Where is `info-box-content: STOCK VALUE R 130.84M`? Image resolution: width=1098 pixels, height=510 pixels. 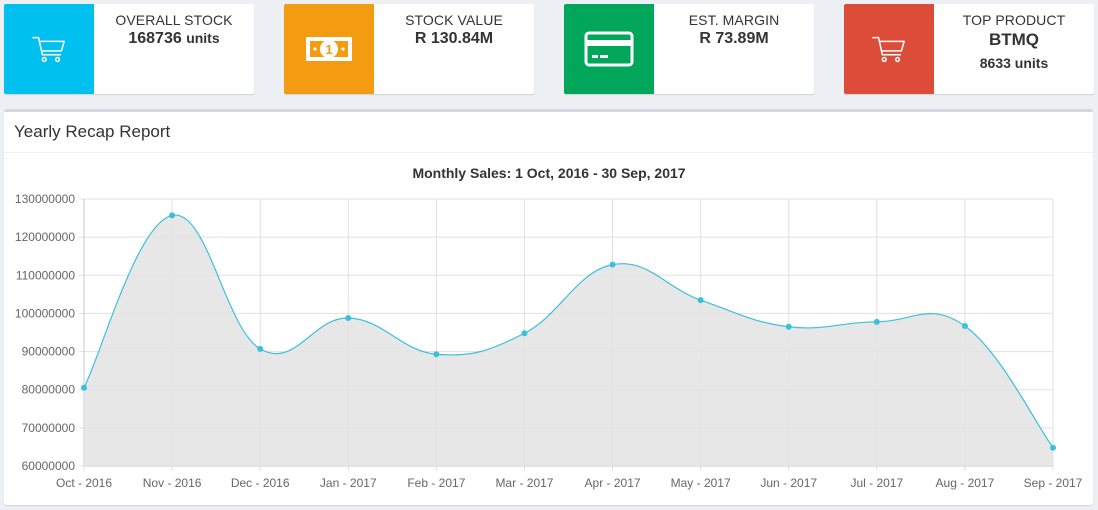 info-box-content: STOCK VALUE R 130.84M is located at coordinates (454, 26).